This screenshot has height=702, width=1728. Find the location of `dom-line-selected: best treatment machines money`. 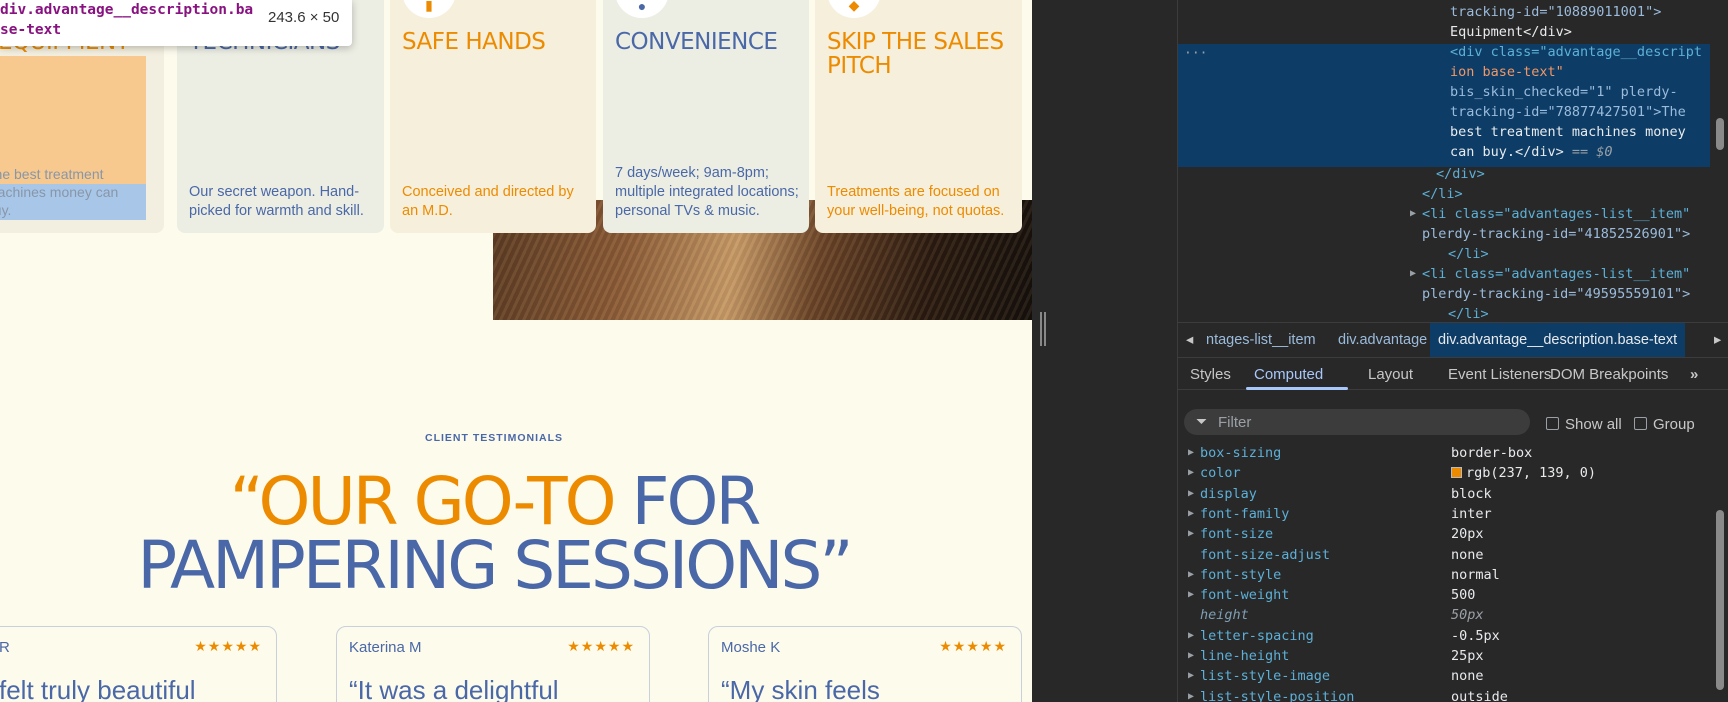

dom-line-selected: best treatment machines money is located at coordinates (1568, 132).